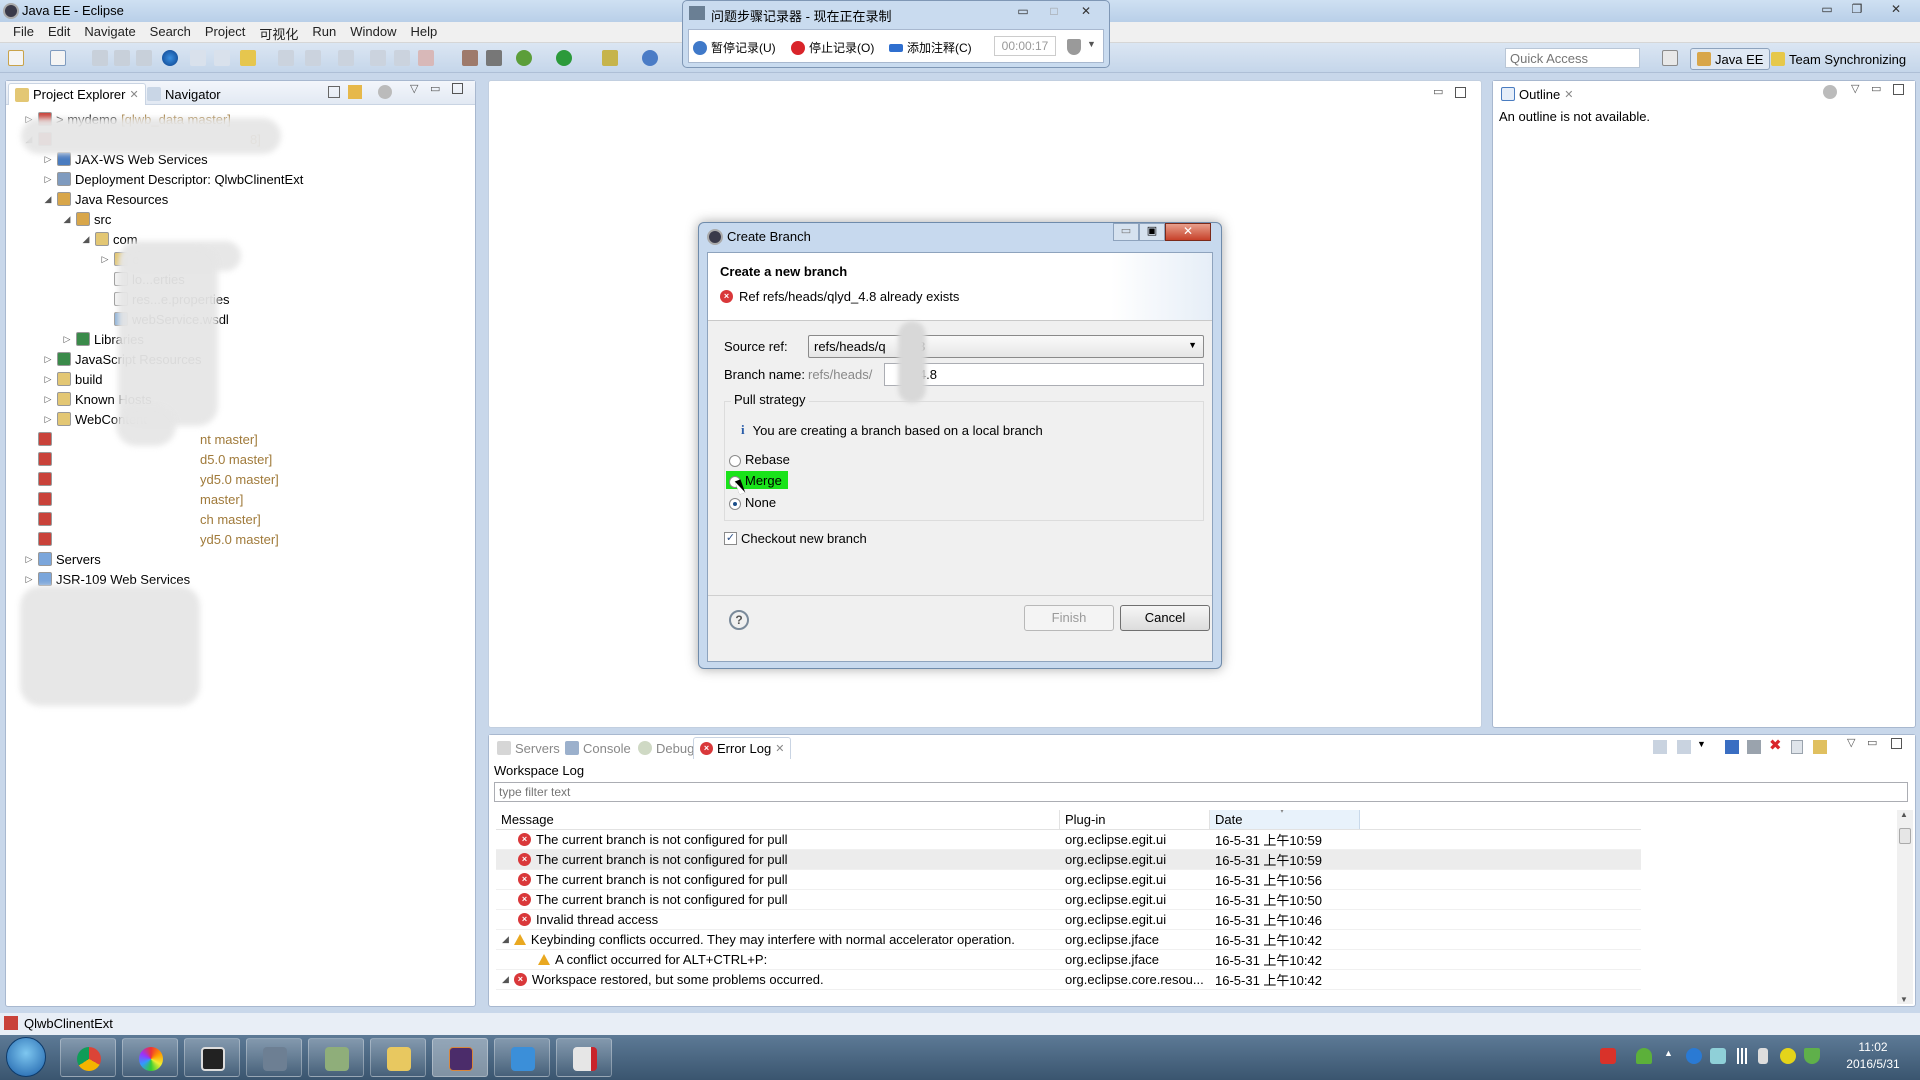 This screenshot has height=1080, width=1920. I want to click on radio-none: None, so click(752, 502).